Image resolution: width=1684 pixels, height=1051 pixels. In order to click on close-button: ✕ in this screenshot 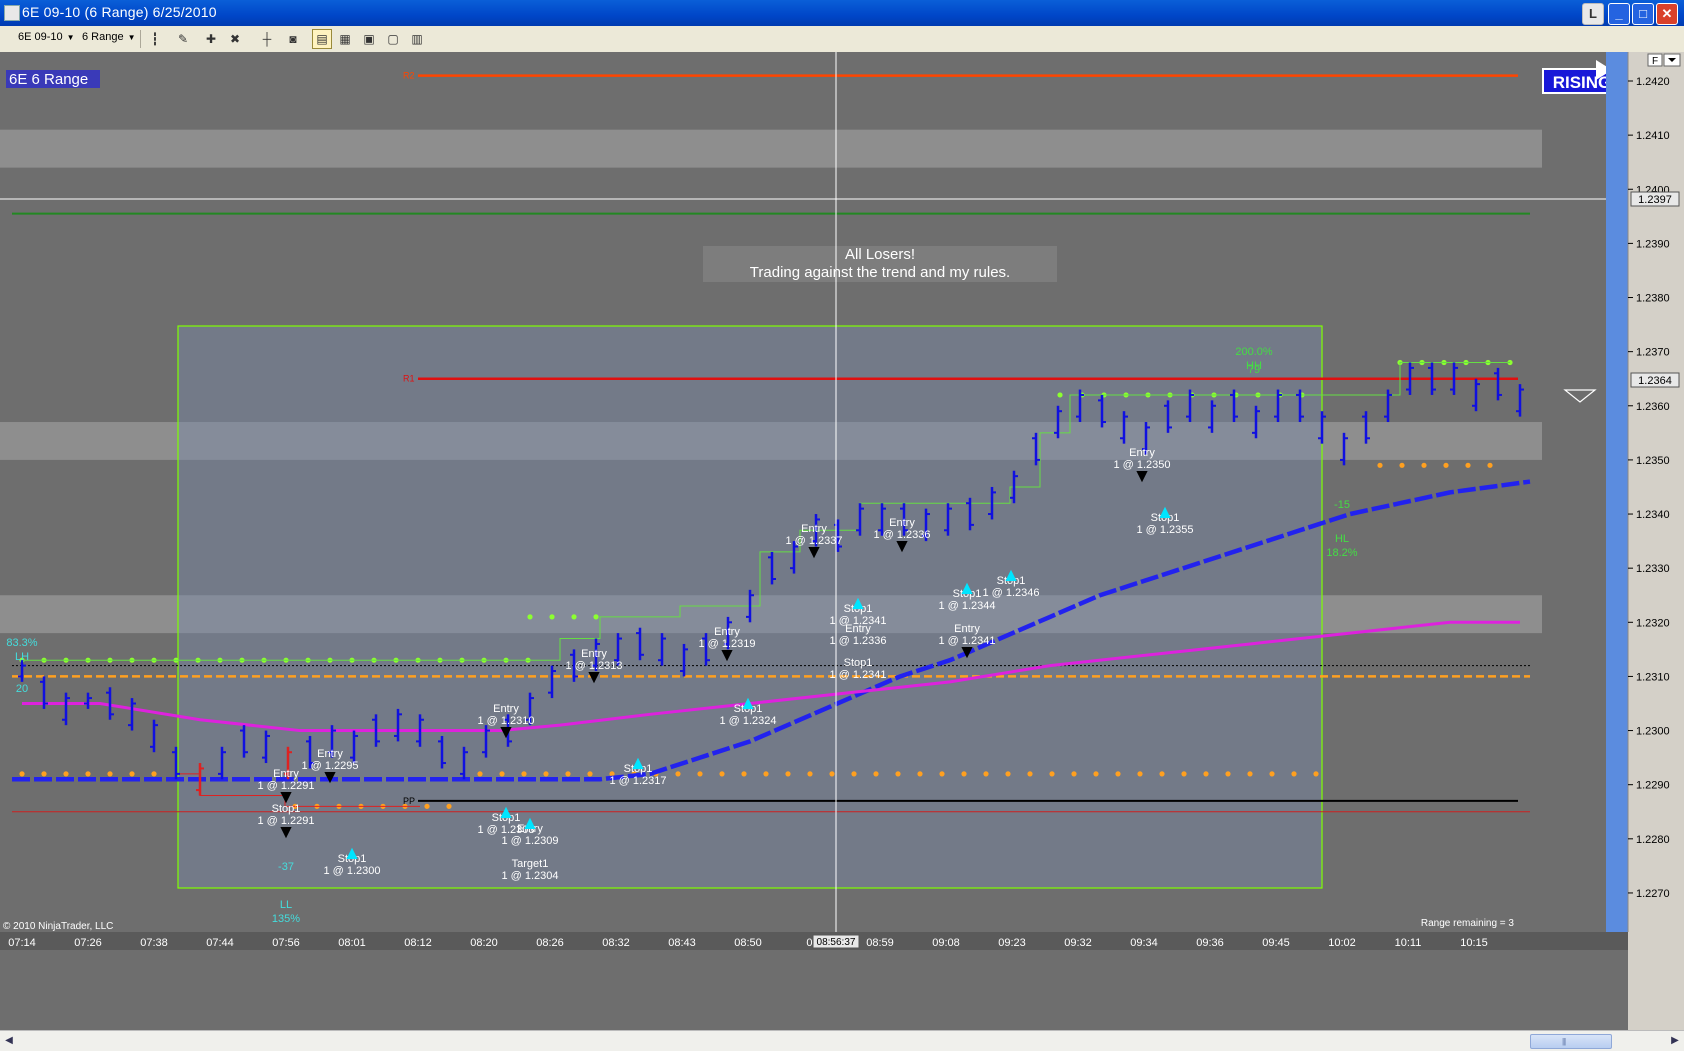, I will do `click(1667, 14)`.